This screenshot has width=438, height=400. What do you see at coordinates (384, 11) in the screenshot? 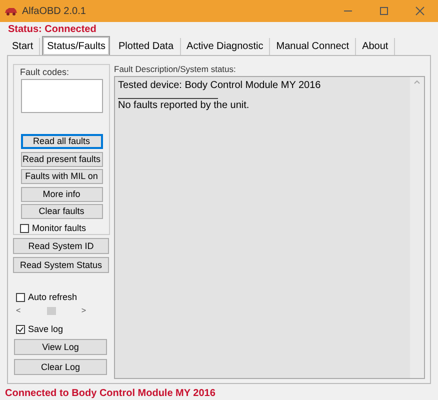
I see `maximize-icon` at bounding box center [384, 11].